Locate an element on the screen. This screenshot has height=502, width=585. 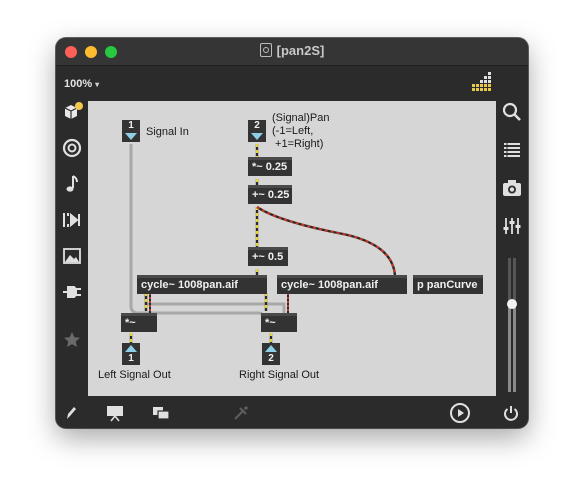
window-title: [pan2S] is located at coordinates (300, 50).